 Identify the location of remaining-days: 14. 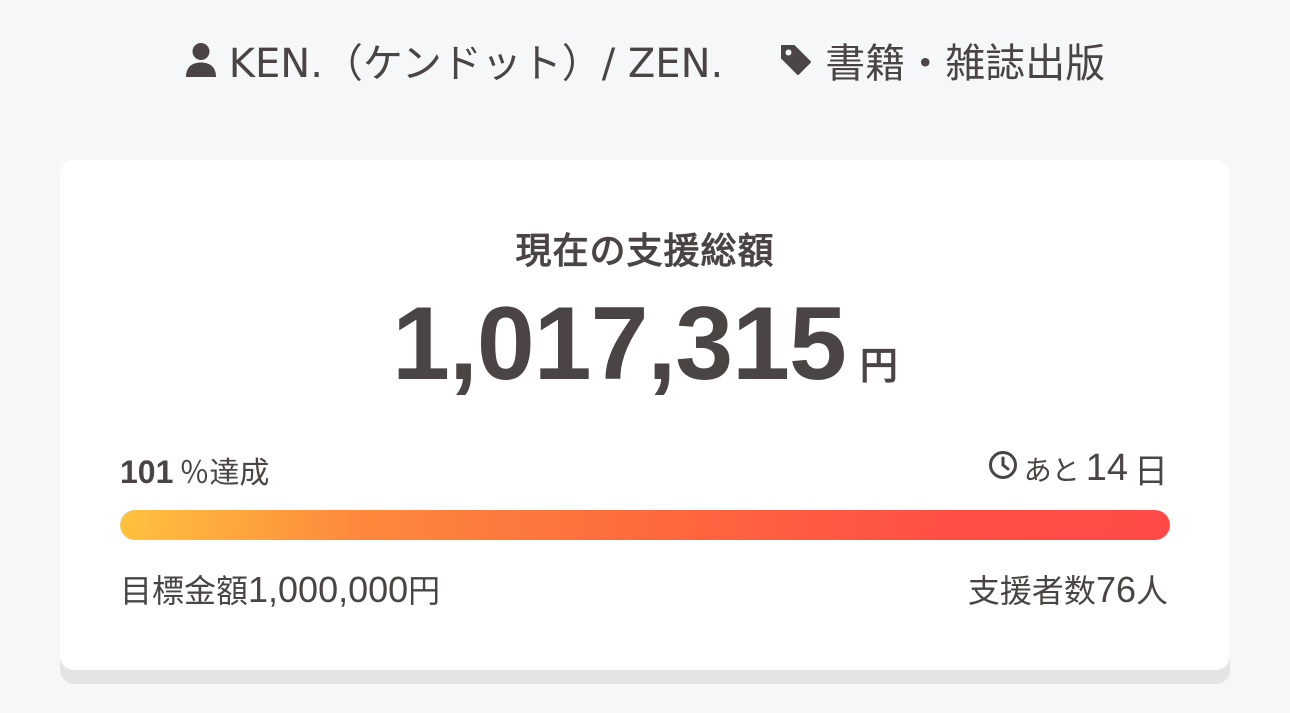
(1106, 468).